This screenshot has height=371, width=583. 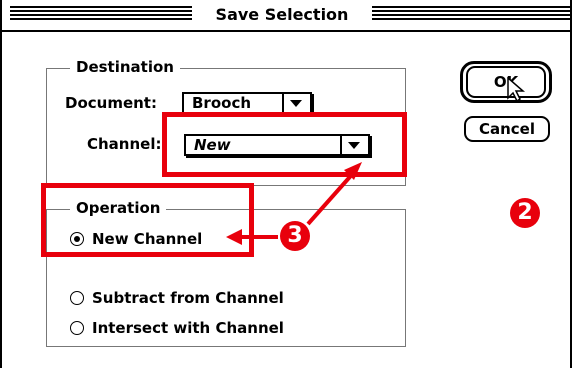 What do you see at coordinates (525, 213) in the screenshot?
I see `step-2-badge: 2` at bounding box center [525, 213].